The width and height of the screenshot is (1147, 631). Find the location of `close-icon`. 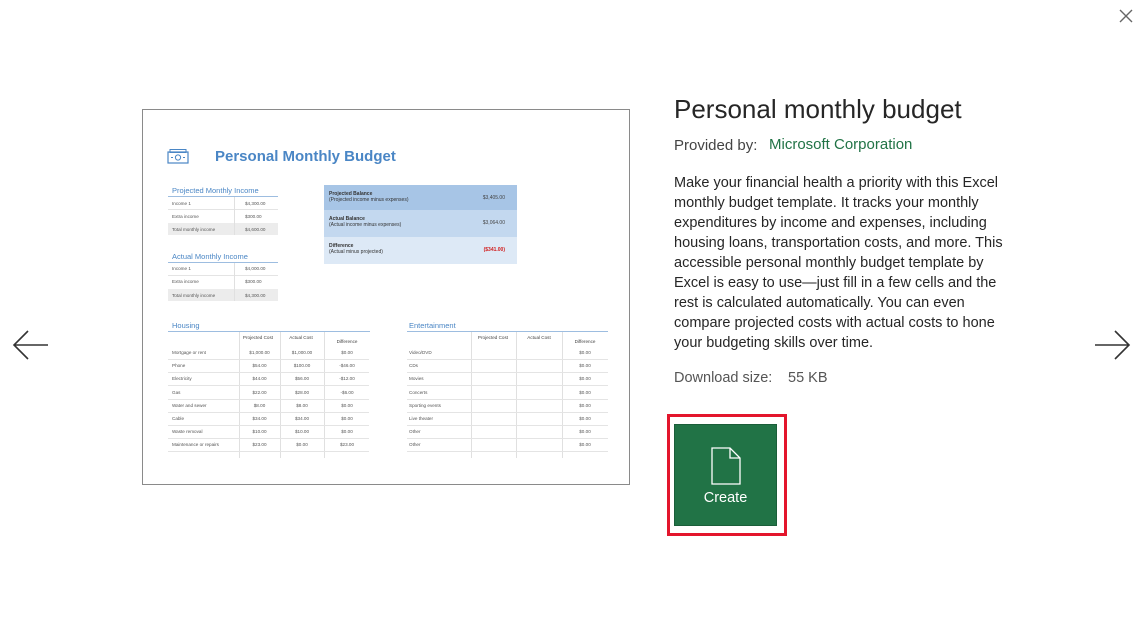

close-icon is located at coordinates (1126, 16).